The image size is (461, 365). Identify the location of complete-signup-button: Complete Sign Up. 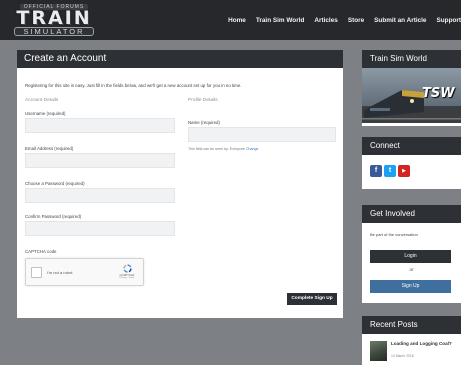
(312, 299).